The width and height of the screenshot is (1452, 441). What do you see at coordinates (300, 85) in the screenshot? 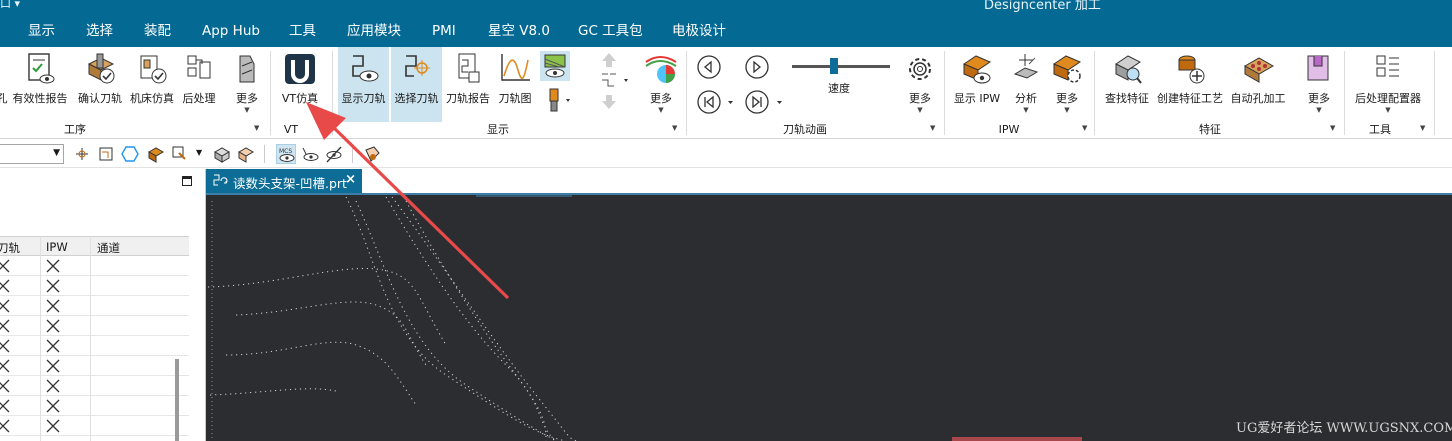
I see `vt-sim-button: VT仿真` at bounding box center [300, 85].